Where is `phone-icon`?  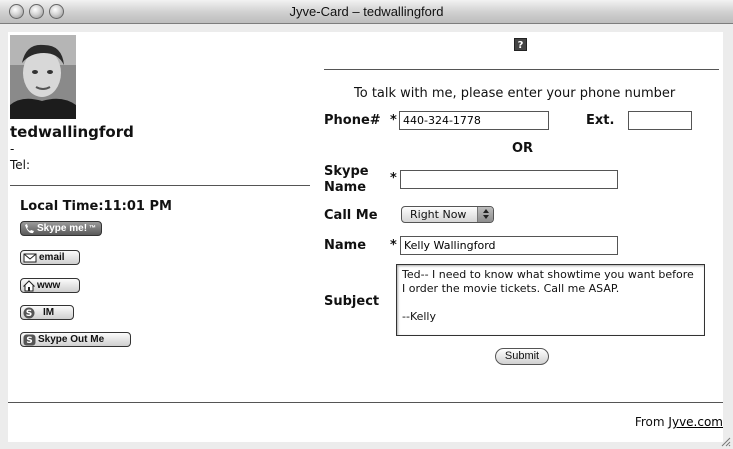
phone-icon is located at coordinates (29, 228).